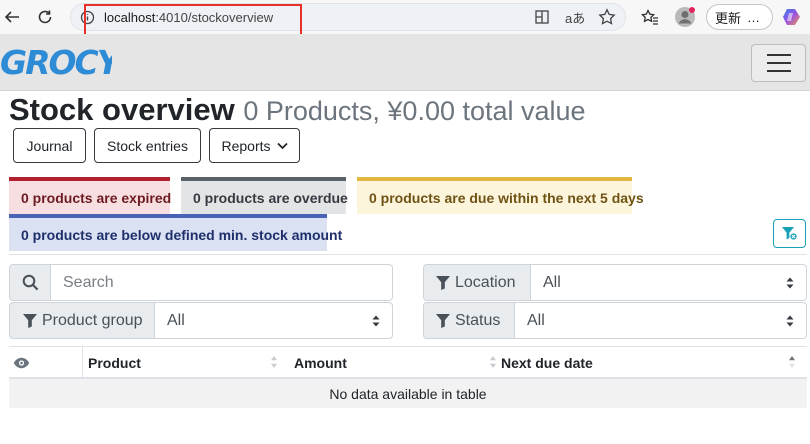  What do you see at coordinates (405, 62) in the screenshot?
I see `app-navbar: GROCY` at bounding box center [405, 62].